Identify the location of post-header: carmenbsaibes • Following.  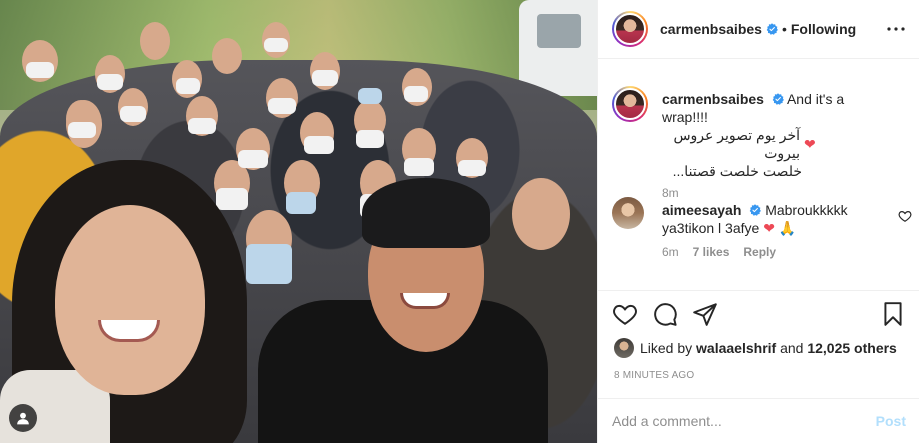
(758, 29).